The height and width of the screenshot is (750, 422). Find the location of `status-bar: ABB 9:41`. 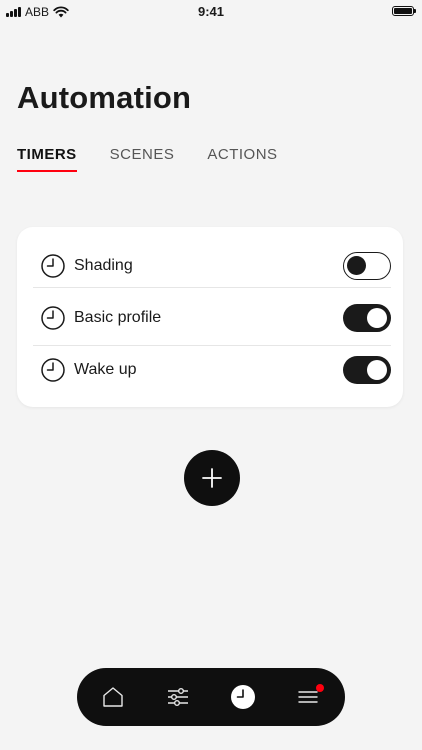

status-bar: ABB 9:41 is located at coordinates (211, 12).